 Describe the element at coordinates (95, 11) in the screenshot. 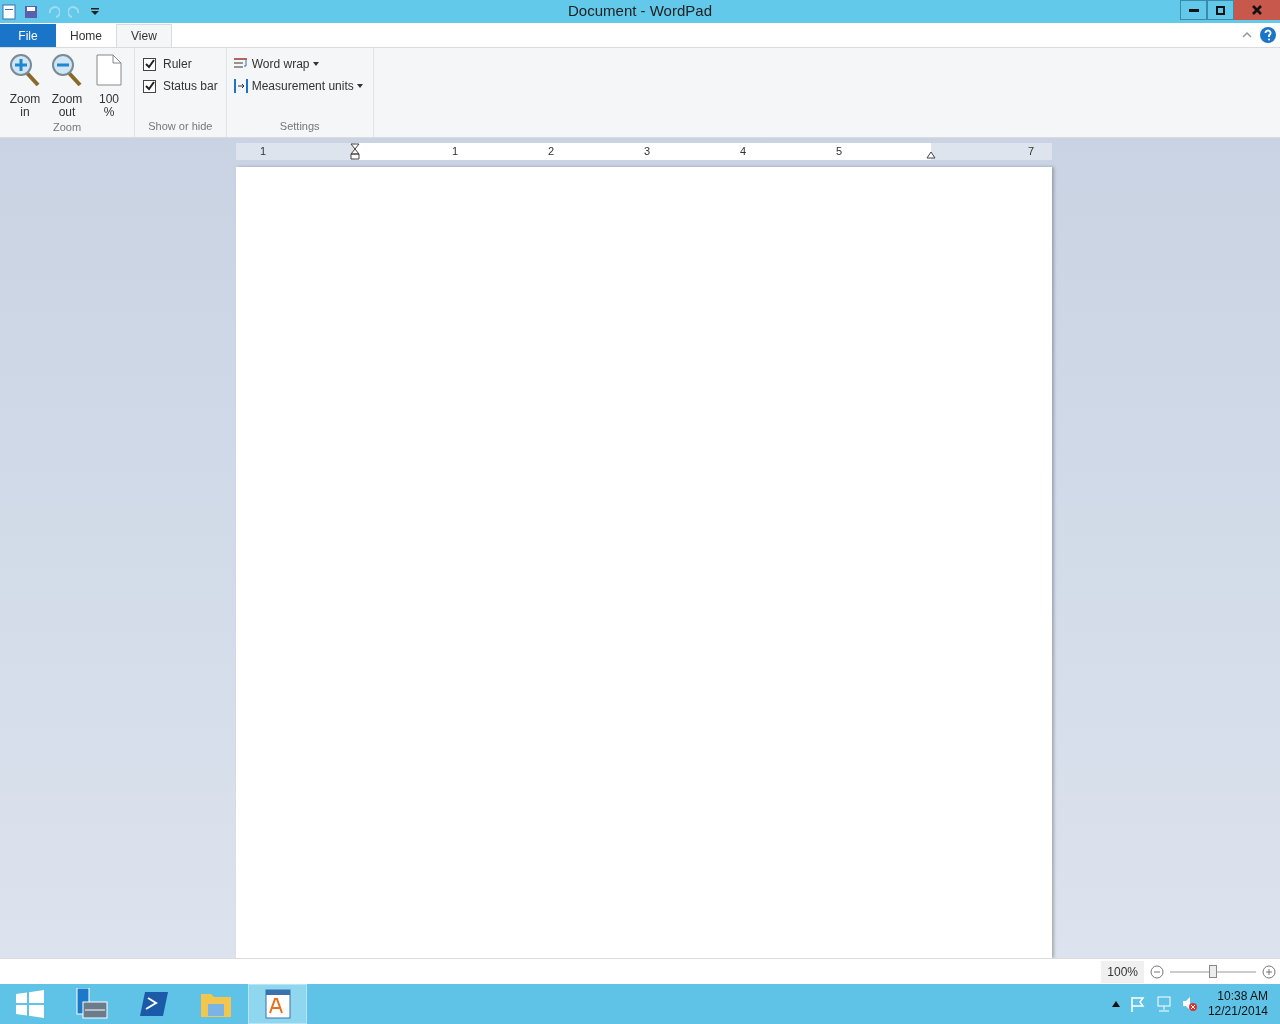

I see `customize-toolbar-icon` at that location.